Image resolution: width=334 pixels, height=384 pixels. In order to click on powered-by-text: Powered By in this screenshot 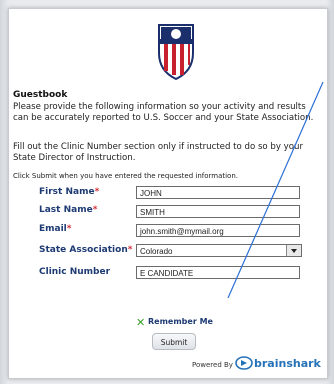, I will do `click(212, 365)`.